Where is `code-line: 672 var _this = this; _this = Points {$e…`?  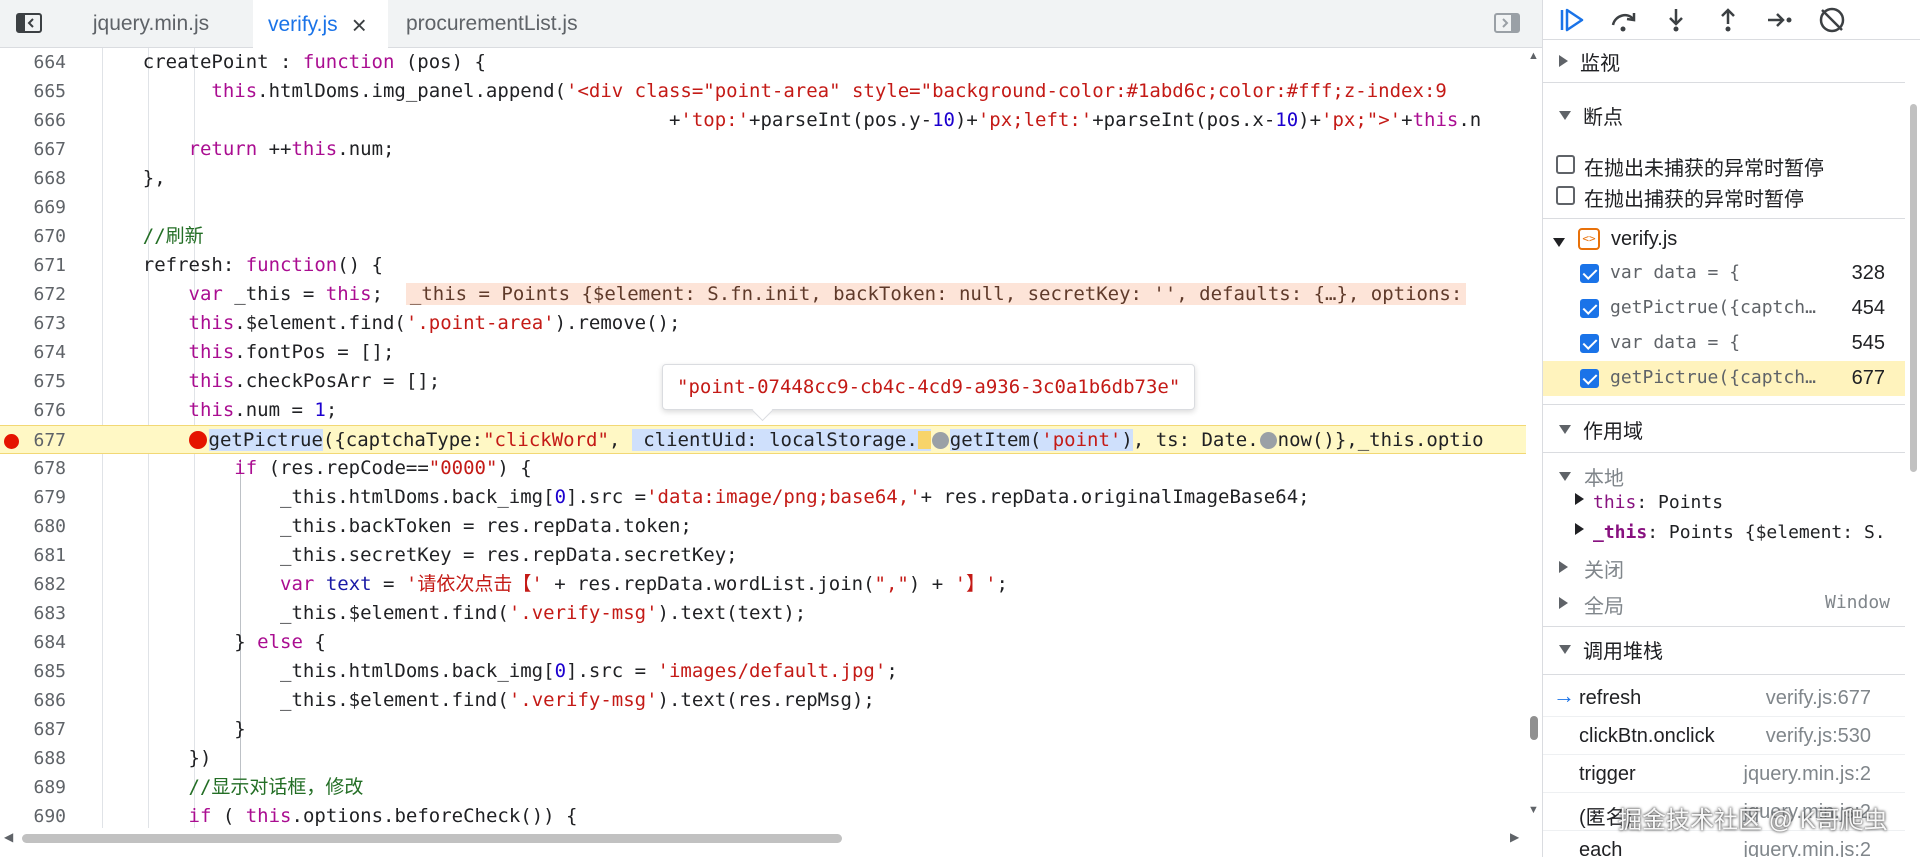 code-line: 672 var _this = this; _this = Points {$e… is located at coordinates (763, 294).